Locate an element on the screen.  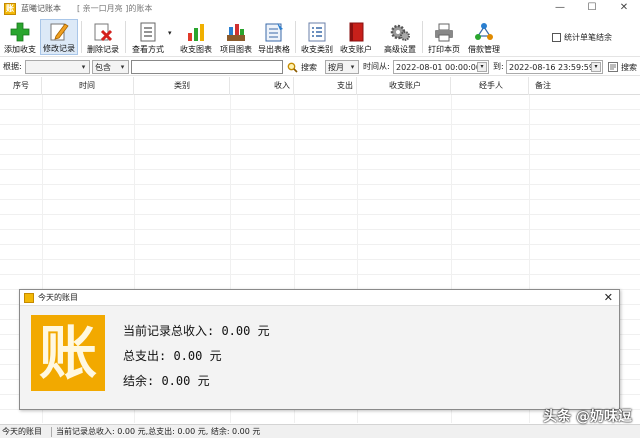
print-button: 打印本页 is located at coordinates (444, 37).